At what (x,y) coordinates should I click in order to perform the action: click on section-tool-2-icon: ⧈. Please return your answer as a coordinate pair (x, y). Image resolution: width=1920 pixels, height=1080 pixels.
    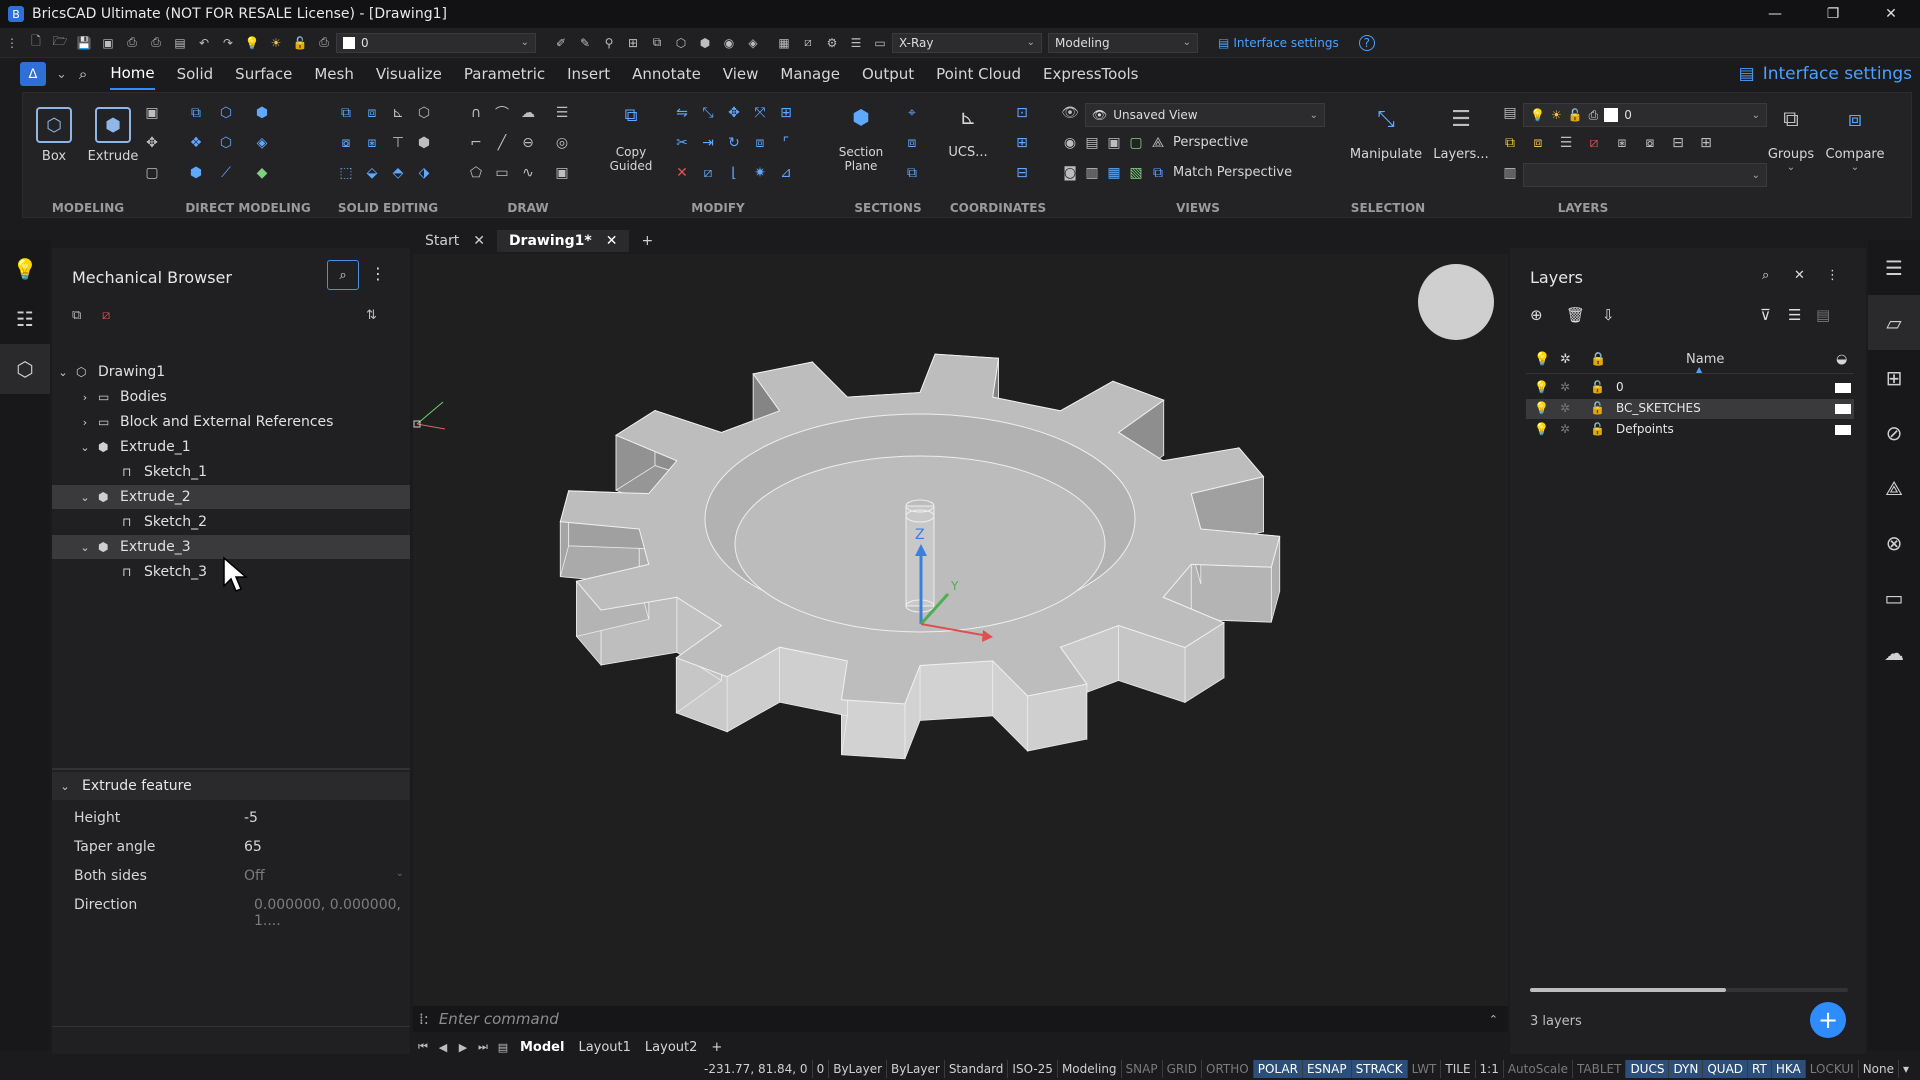
    Looking at the image, I should click on (912, 143).